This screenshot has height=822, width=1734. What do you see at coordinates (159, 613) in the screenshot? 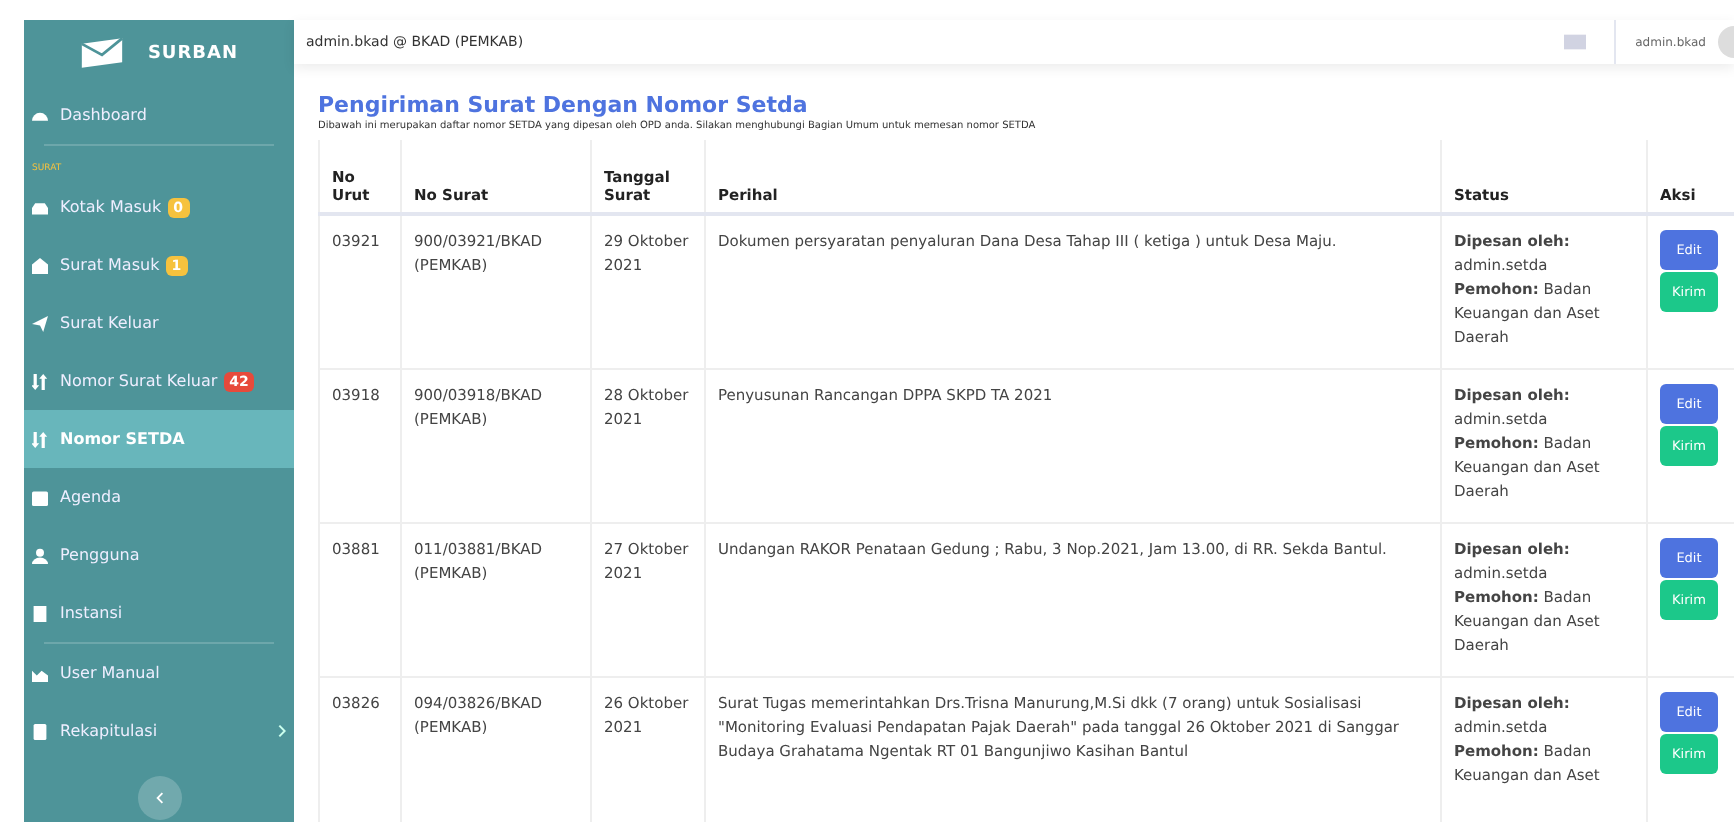
I see `nav-item: Instansi` at bounding box center [159, 613].